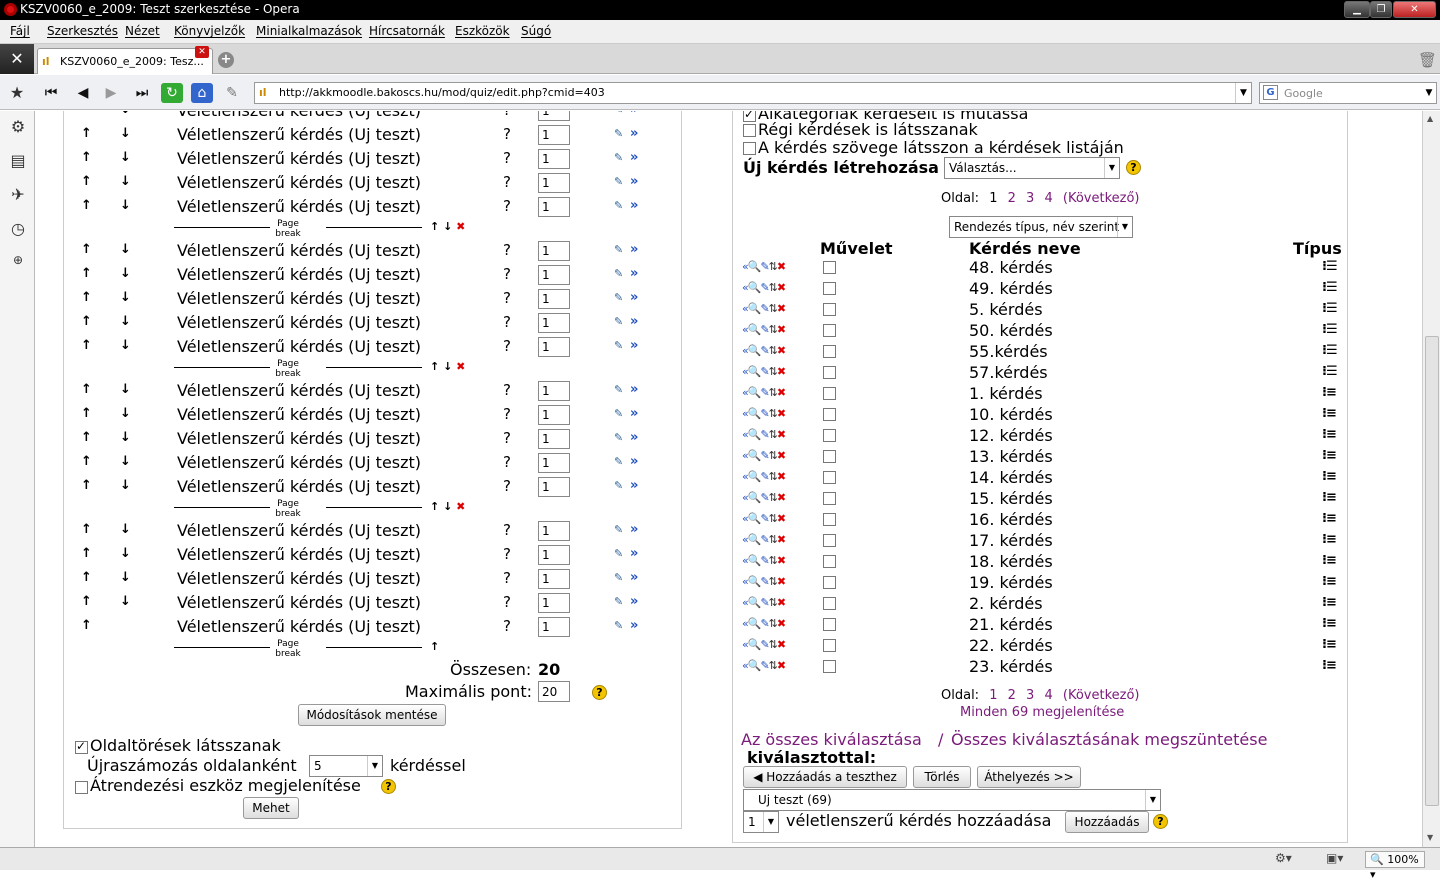 Image resolution: width=1440 pixels, height=882 pixels. What do you see at coordinates (536, 31) in the screenshot?
I see `menu-help: Súgó` at bounding box center [536, 31].